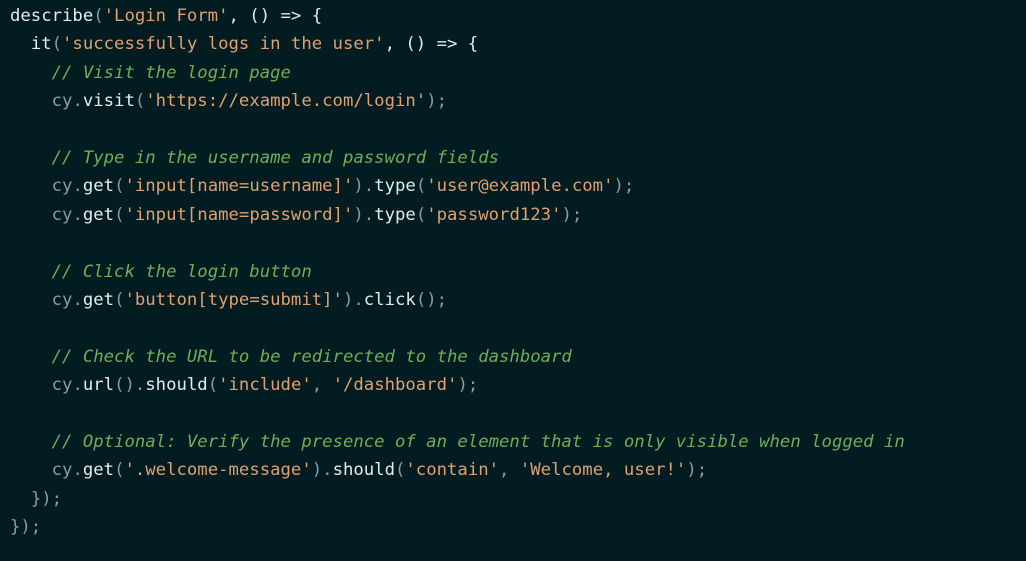 This screenshot has width=1026, height=561. What do you see at coordinates (26, 527) in the screenshot?
I see `code-line-19: });` at bounding box center [26, 527].